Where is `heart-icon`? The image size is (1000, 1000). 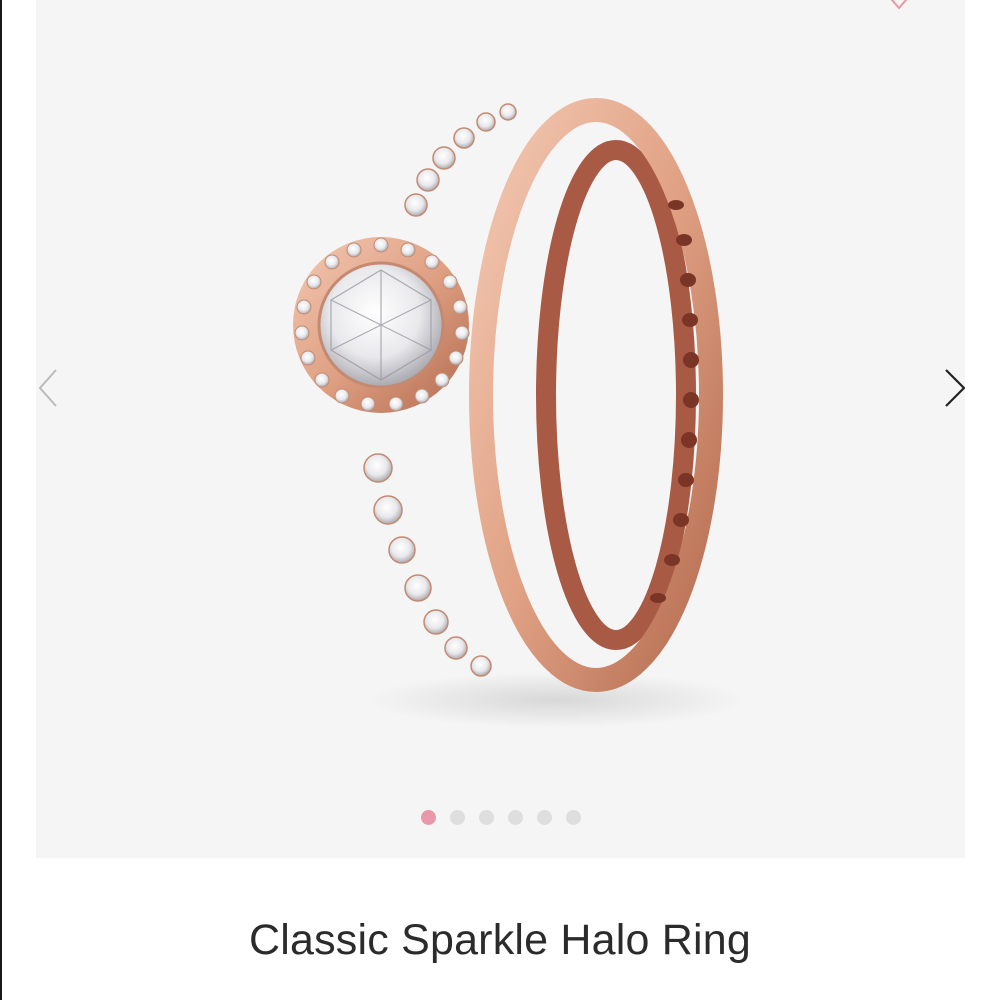
heart-icon is located at coordinates (899, 7).